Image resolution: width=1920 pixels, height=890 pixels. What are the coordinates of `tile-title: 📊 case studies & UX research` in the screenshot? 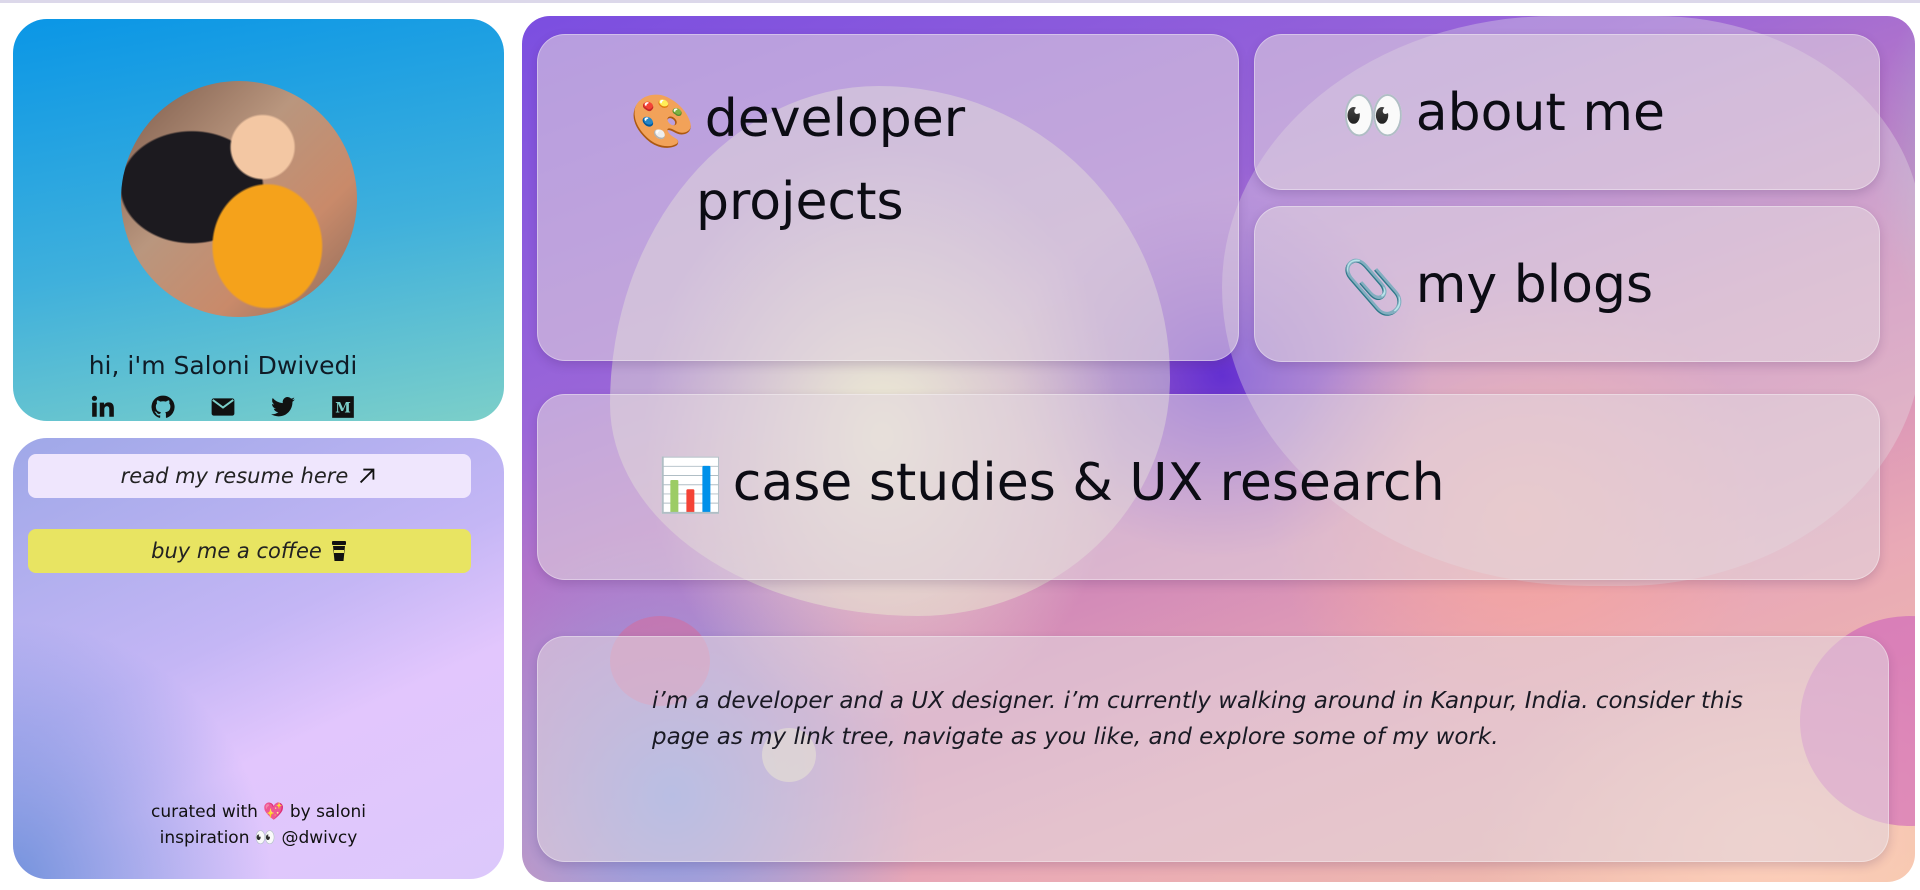 It's located at (1051, 484).